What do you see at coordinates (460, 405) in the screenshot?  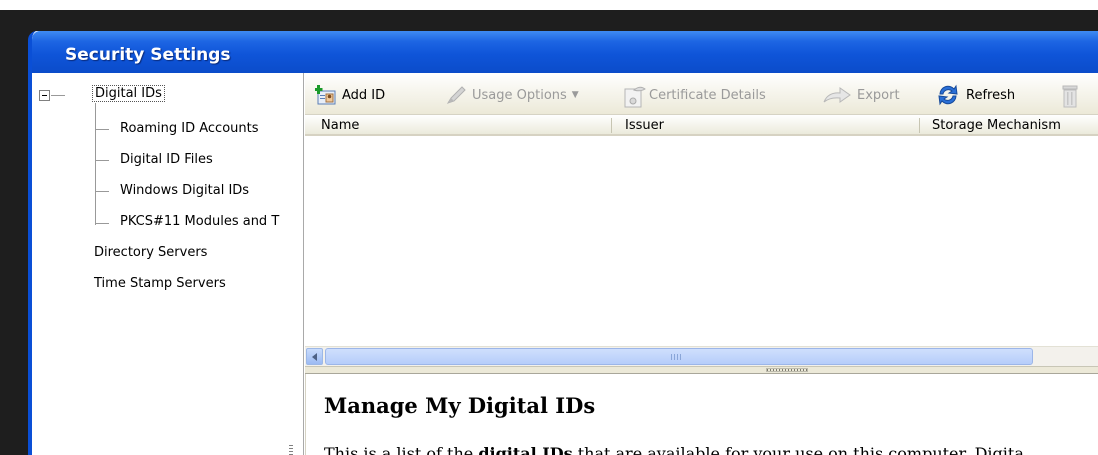 I see `help-heading: Manage My Digital IDs` at bounding box center [460, 405].